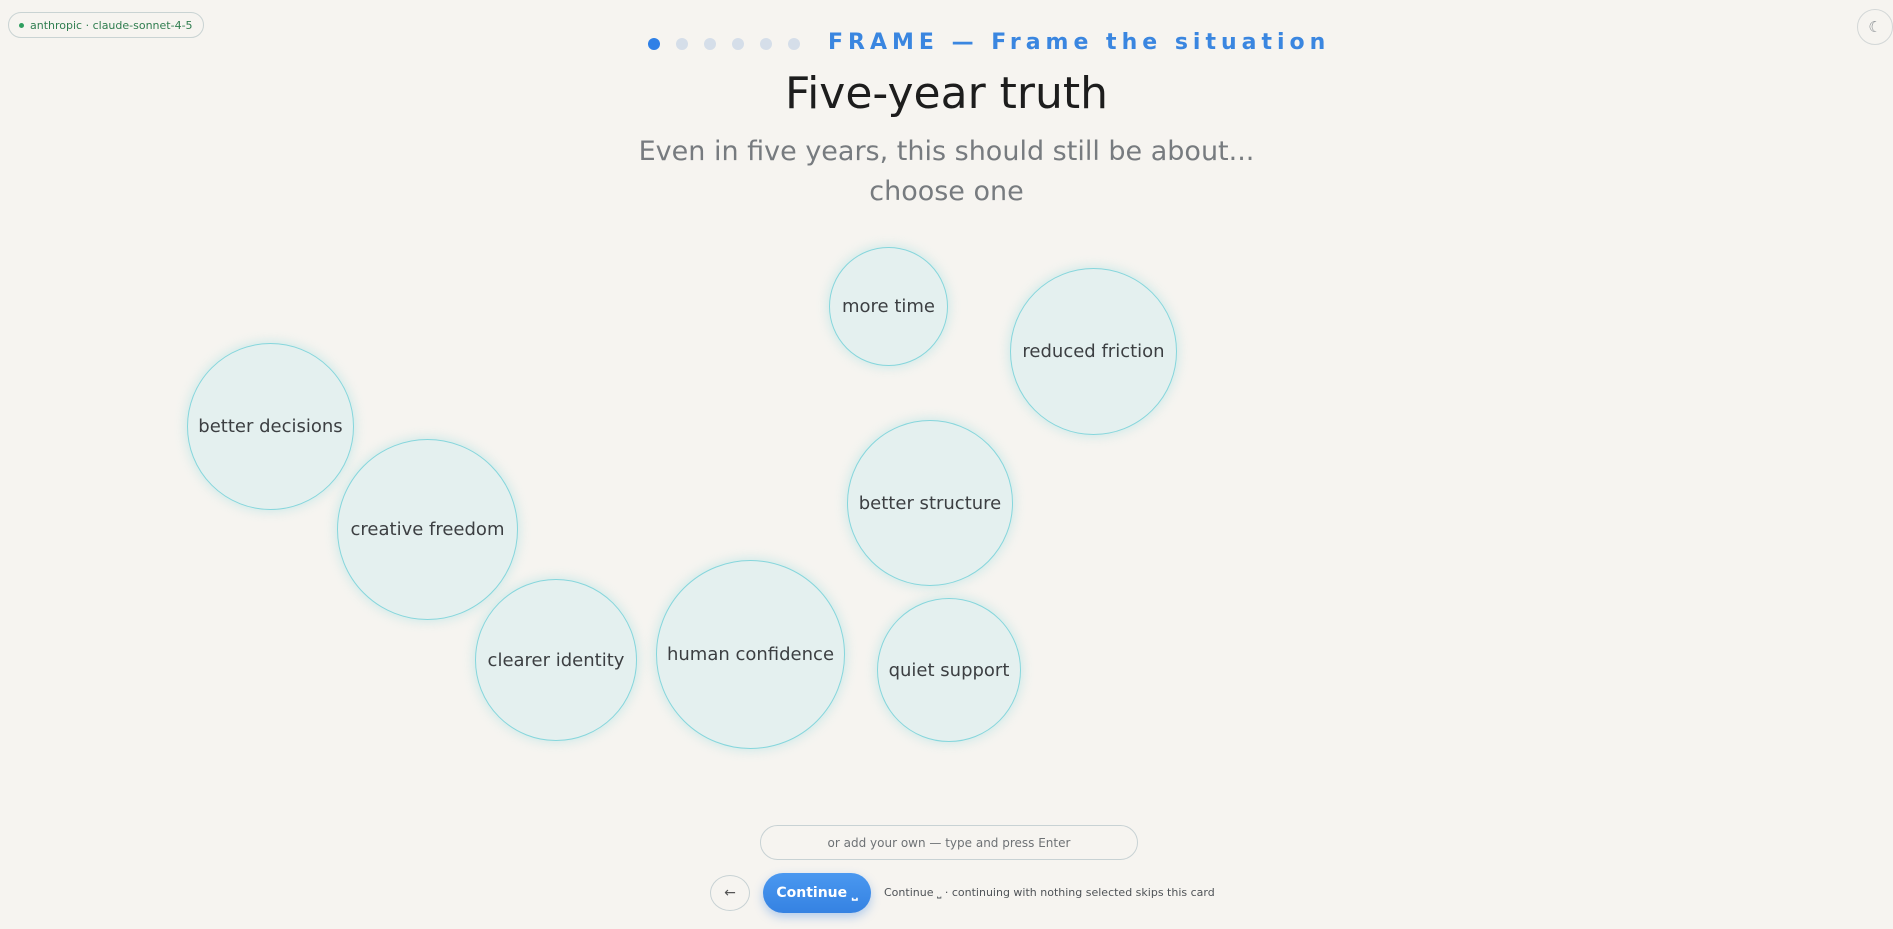 Image resolution: width=1893 pixels, height=929 pixels. What do you see at coordinates (888, 306) in the screenshot?
I see `option-bubble-more-time: more time` at bounding box center [888, 306].